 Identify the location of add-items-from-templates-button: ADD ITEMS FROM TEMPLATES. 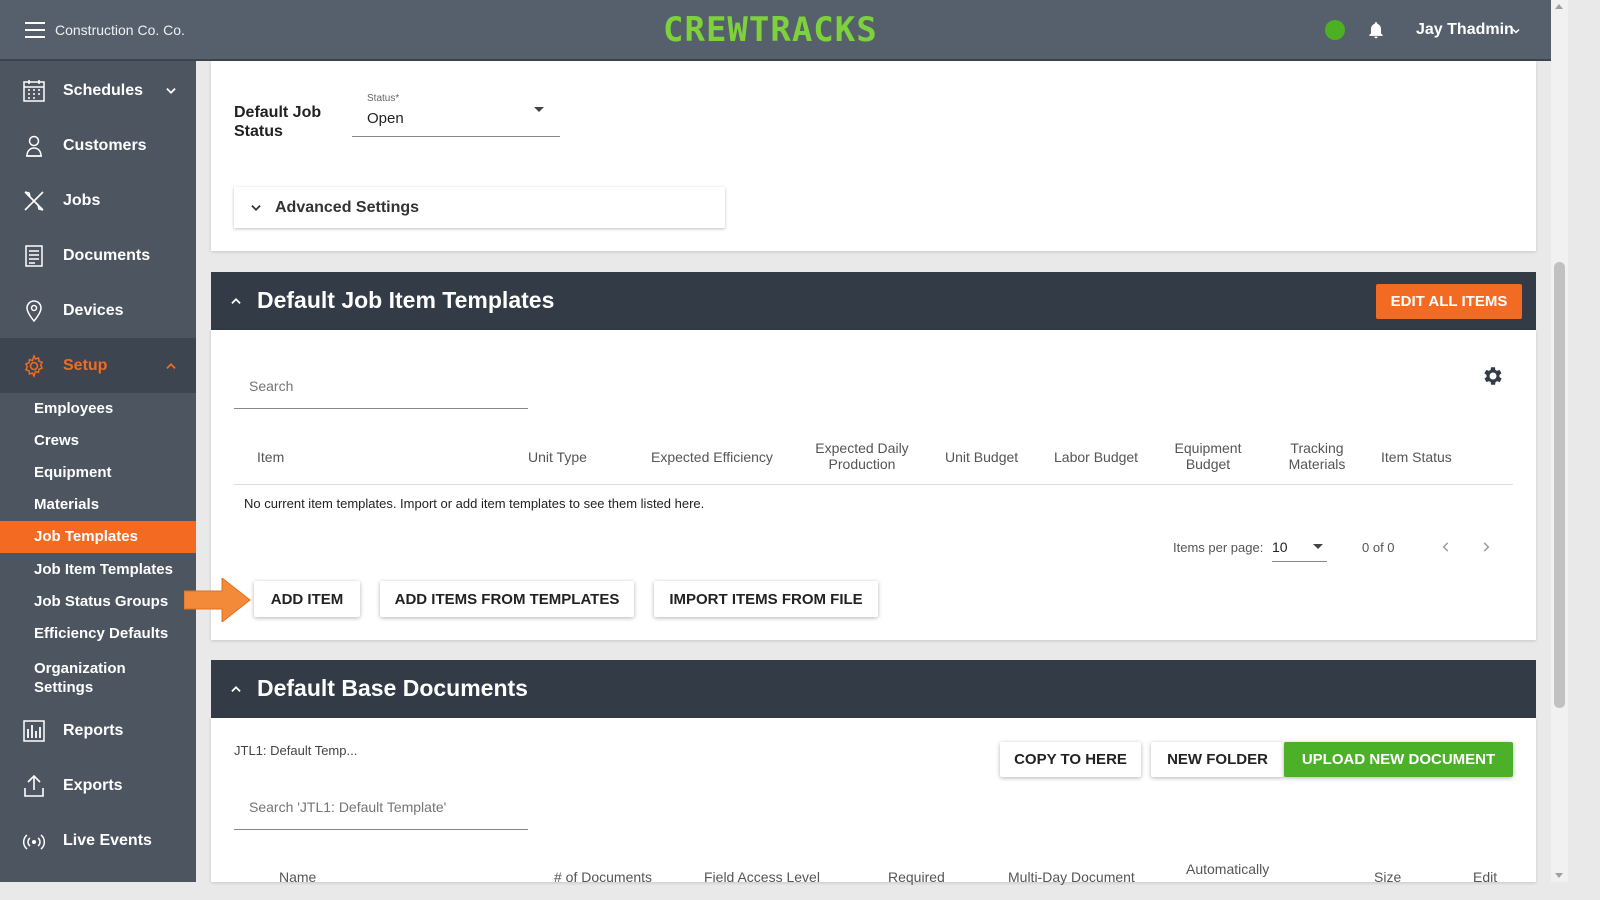
(507, 599).